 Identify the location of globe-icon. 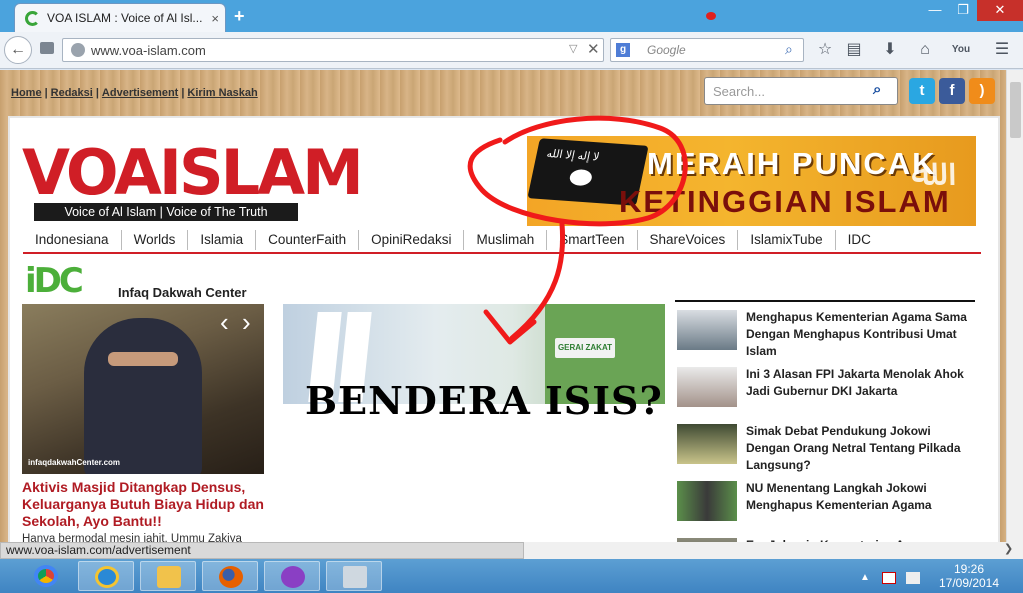
(78, 50).